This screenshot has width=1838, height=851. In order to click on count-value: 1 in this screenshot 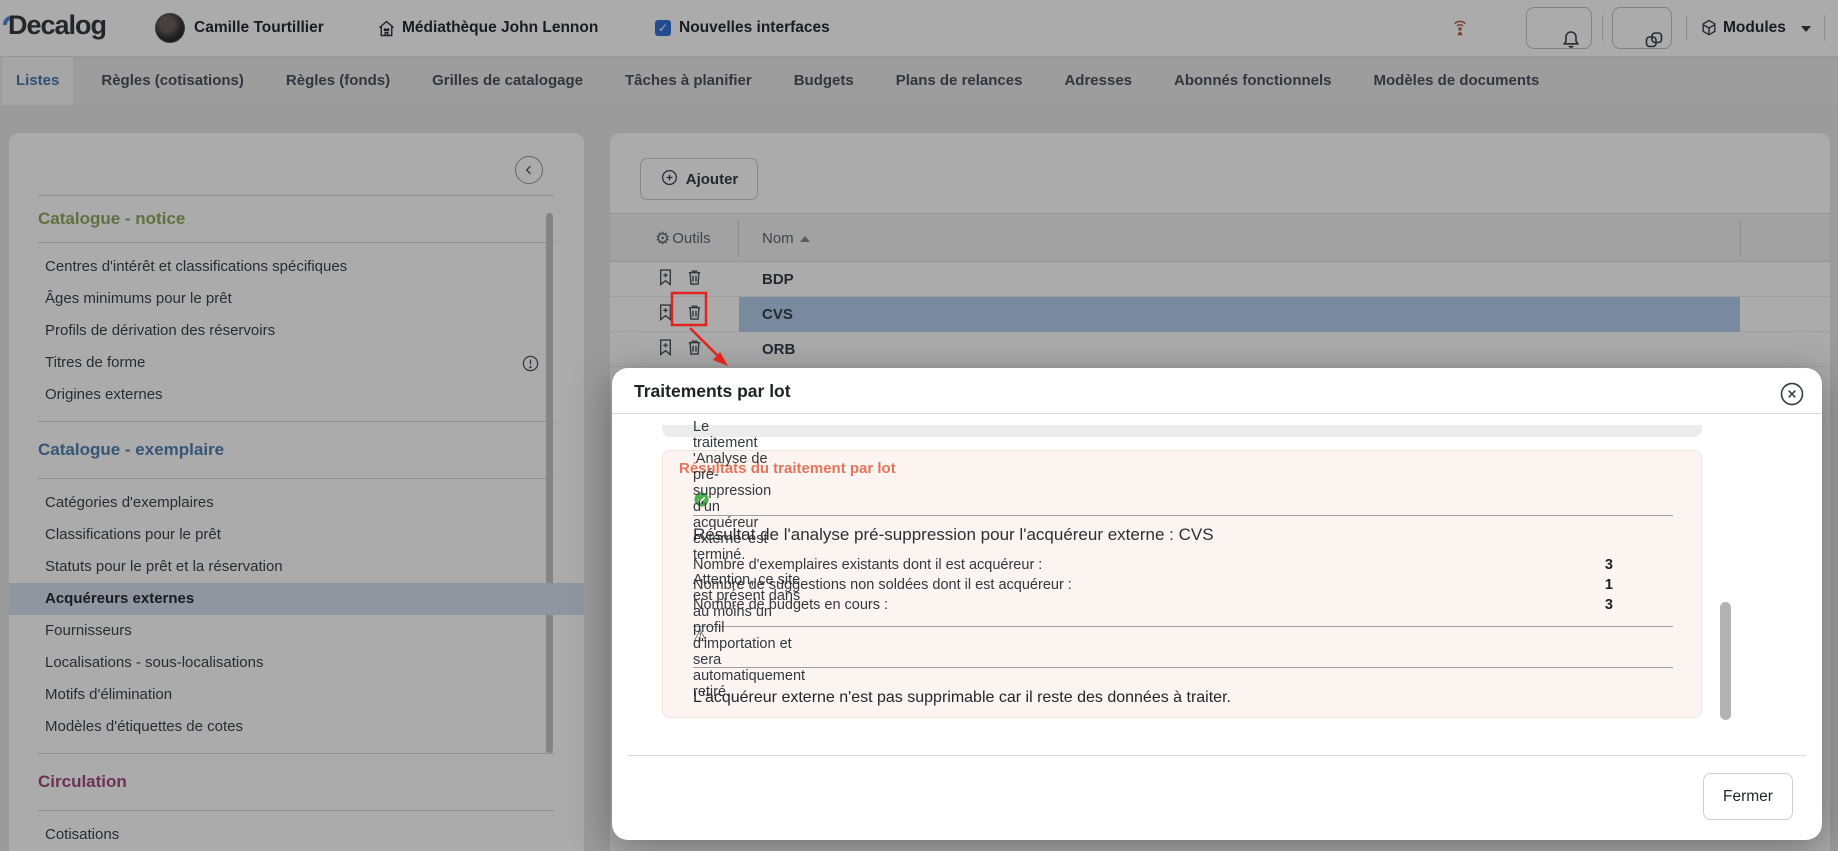, I will do `click(1608, 585)`.